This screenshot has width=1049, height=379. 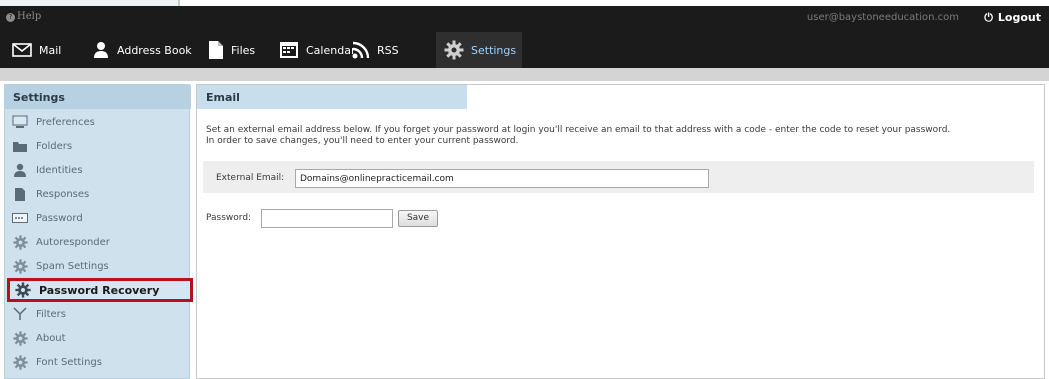 What do you see at coordinates (20, 314) in the screenshot?
I see `filter-icon` at bounding box center [20, 314].